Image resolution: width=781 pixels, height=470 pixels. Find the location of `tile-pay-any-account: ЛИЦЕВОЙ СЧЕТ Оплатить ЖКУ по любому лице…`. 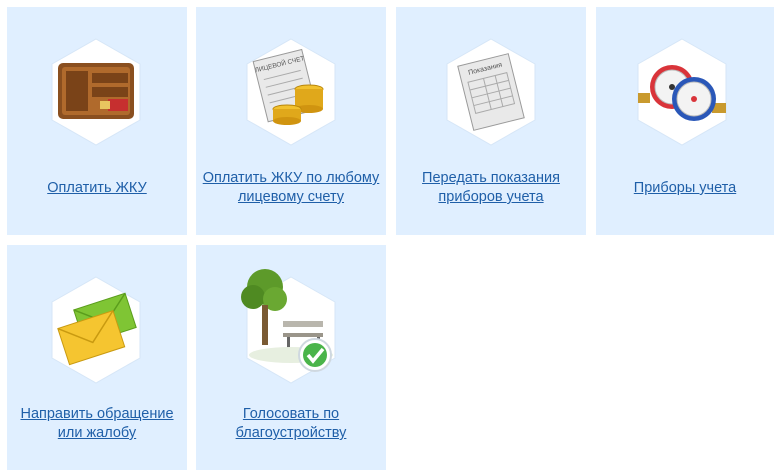

tile-pay-any-account: ЛИЦЕВОЙ СЧЕТ Оплатить ЖКУ по любому лице… is located at coordinates (291, 121).